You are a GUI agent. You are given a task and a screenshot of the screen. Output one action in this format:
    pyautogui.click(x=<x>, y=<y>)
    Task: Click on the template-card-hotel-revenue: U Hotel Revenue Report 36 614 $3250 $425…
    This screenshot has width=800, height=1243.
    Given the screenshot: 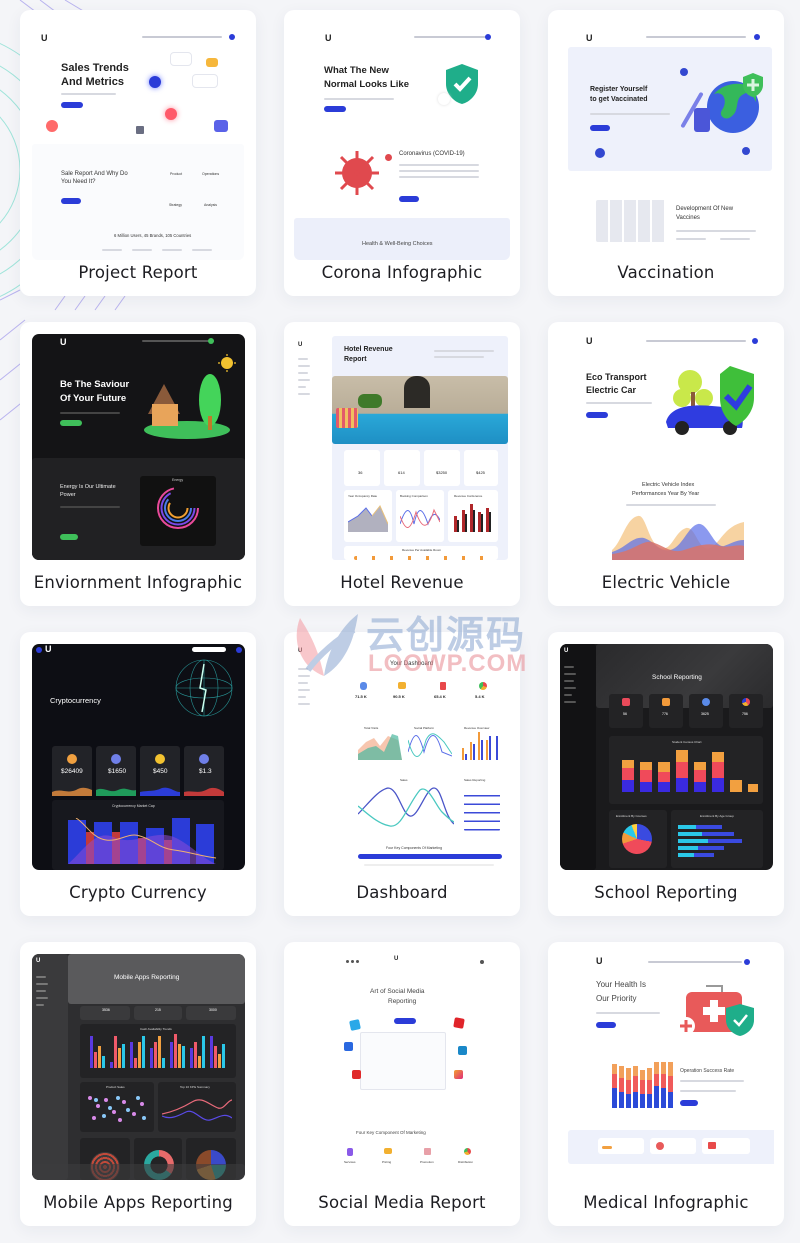 What is the action you would take?
    pyautogui.click(x=402, y=464)
    